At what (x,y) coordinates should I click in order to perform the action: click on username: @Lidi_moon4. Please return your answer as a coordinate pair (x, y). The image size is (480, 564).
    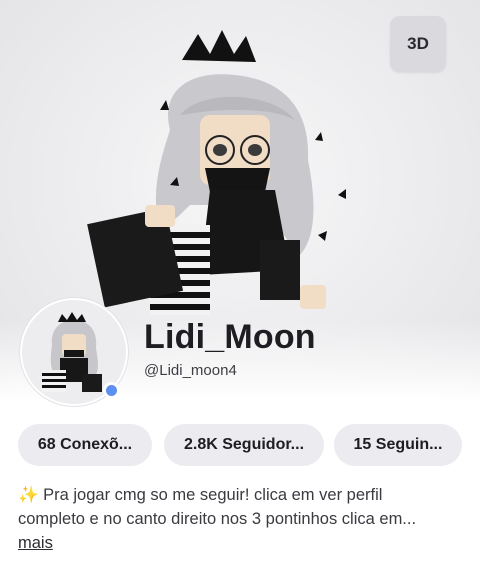
    Looking at the image, I should click on (190, 370).